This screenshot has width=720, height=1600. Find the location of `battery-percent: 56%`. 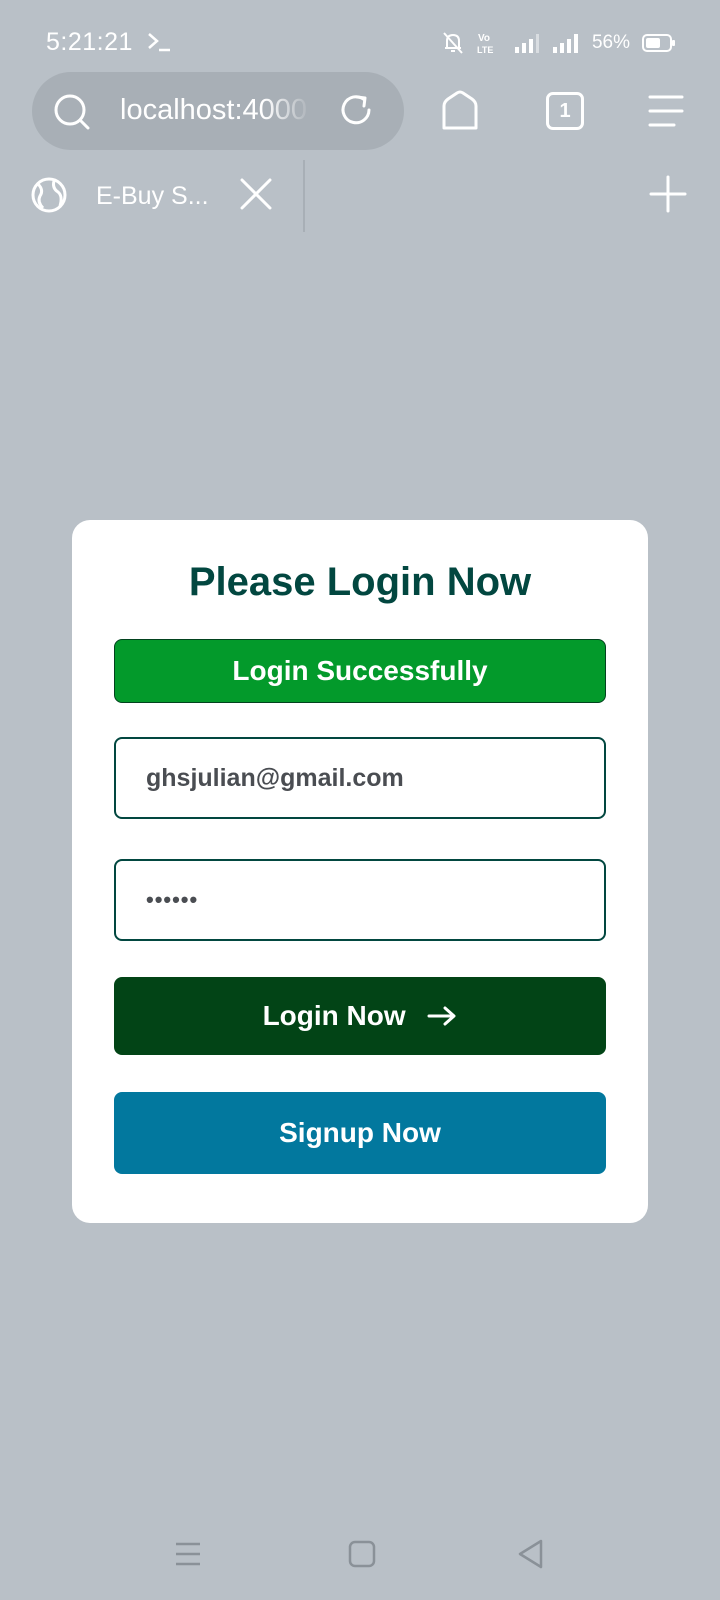

battery-percent: 56% is located at coordinates (610, 42).